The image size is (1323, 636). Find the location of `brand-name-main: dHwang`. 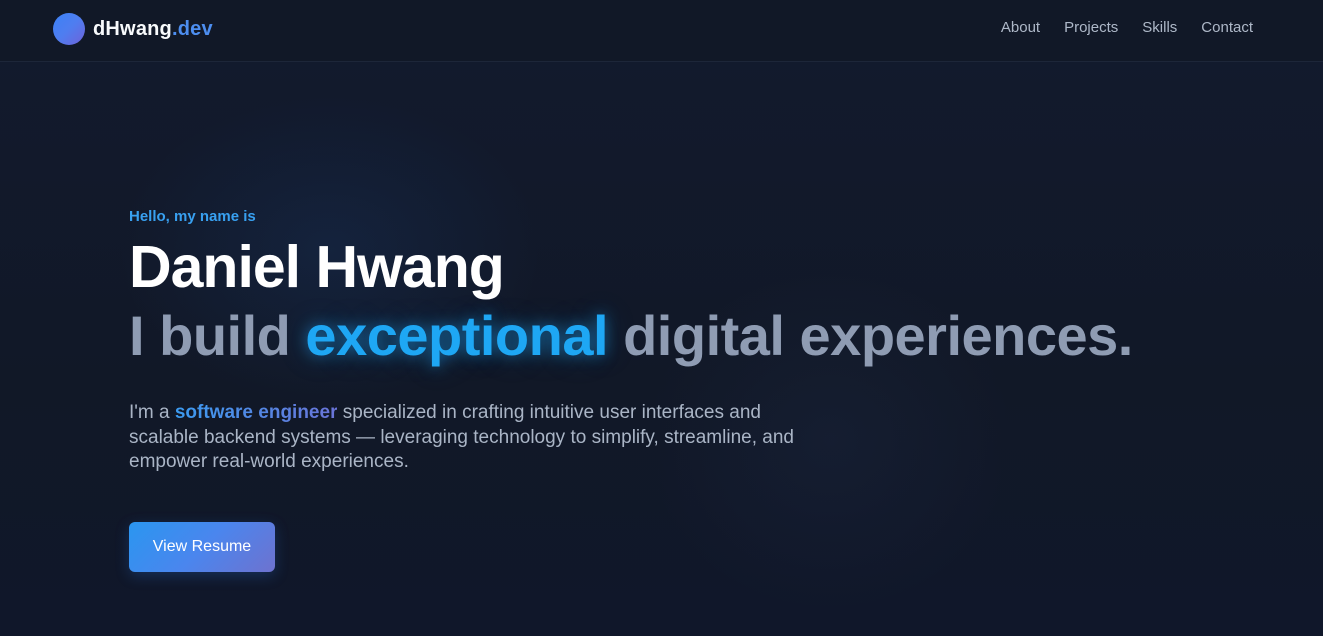

brand-name-main: dHwang is located at coordinates (132, 28).